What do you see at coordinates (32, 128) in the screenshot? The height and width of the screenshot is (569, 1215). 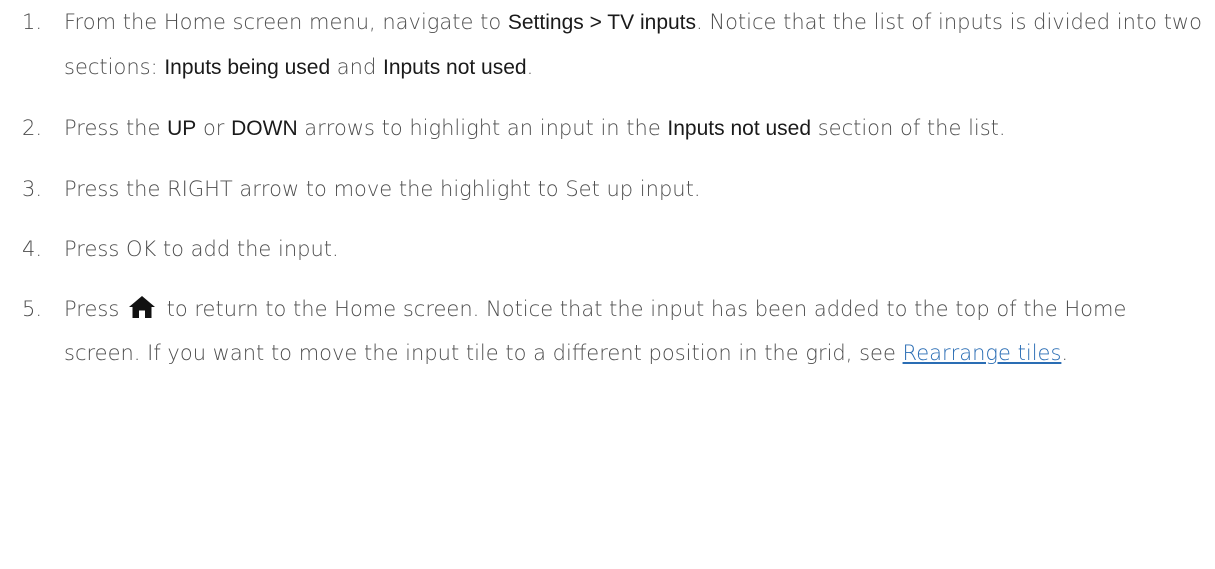 I see `step-number: 2.` at bounding box center [32, 128].